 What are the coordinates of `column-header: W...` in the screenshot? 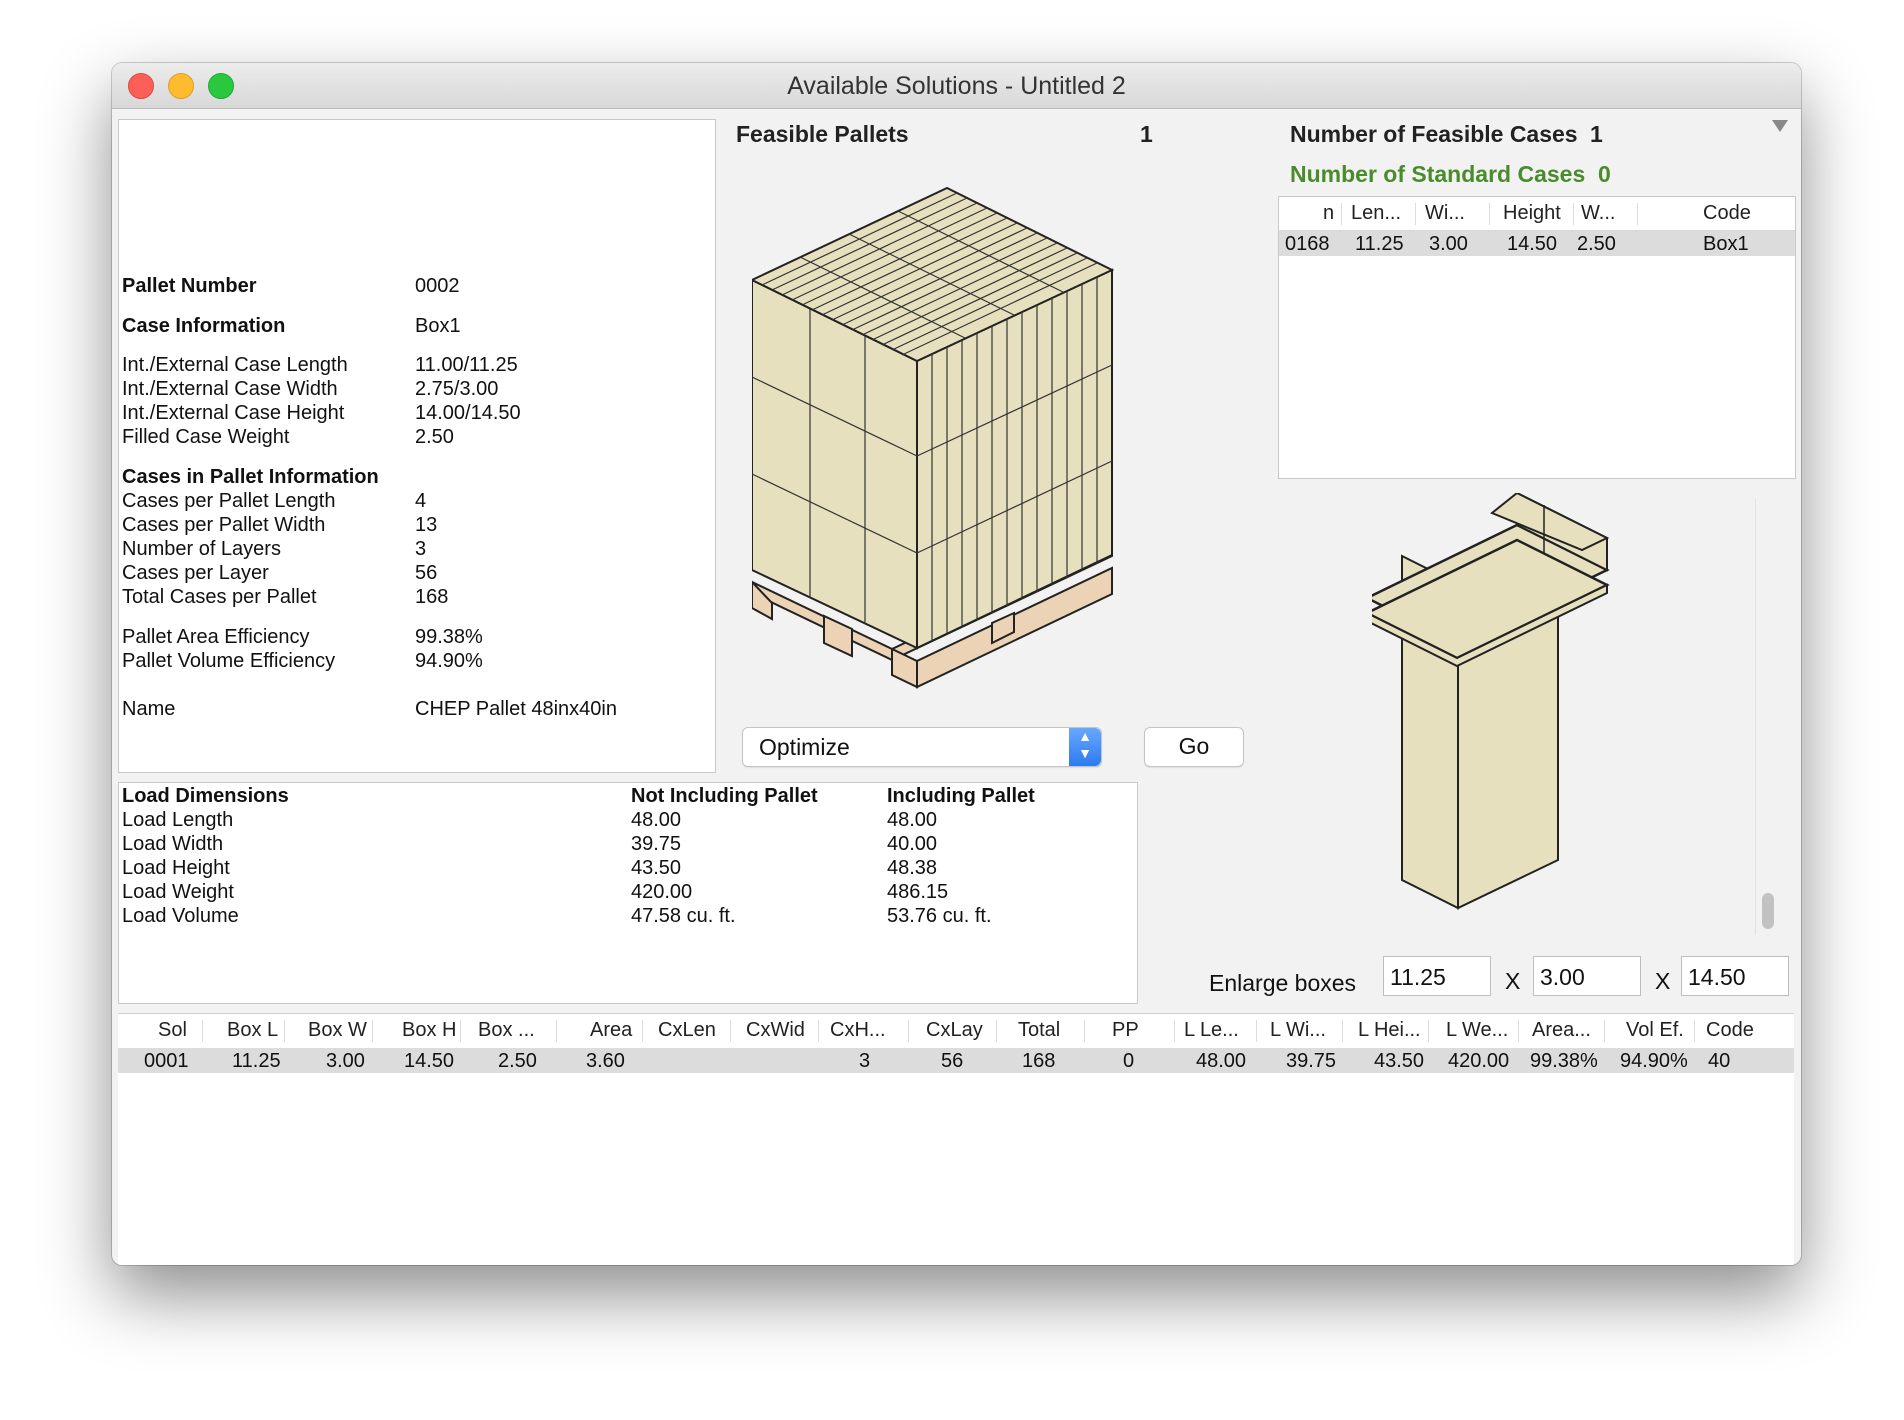 It's located at (1598, 213).